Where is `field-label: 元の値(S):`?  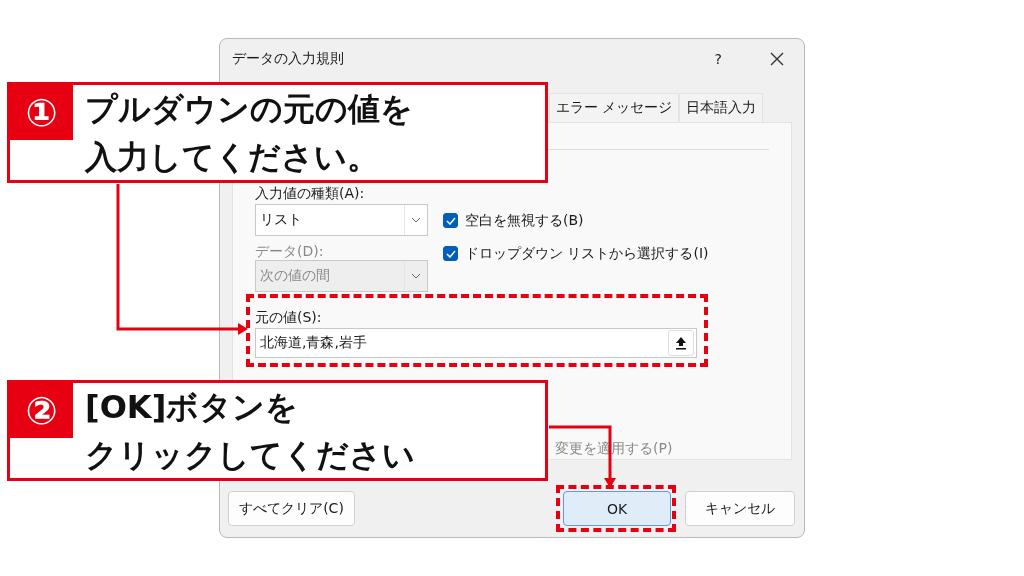 field-label: 元の値(S): is located at coordinates (288, 317).